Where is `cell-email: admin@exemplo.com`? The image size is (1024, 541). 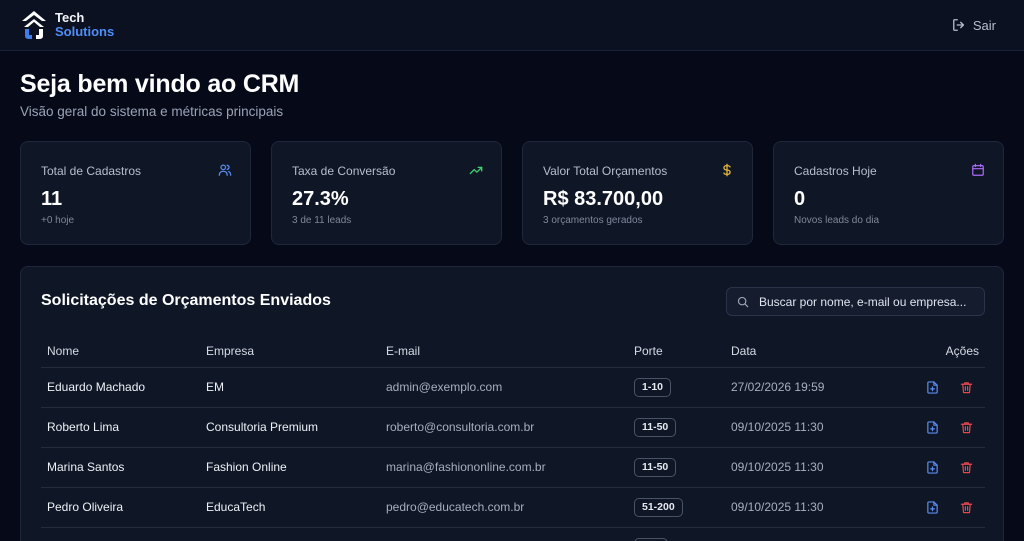 cell-email: admin@exemplo.com is located at coordinates (504, 387).